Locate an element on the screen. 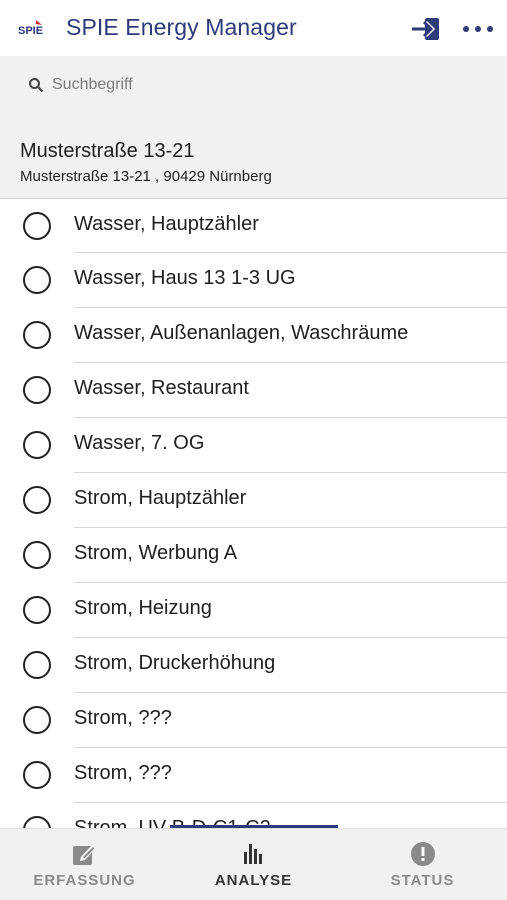  edit-icon is located at coordinates (85, 854).